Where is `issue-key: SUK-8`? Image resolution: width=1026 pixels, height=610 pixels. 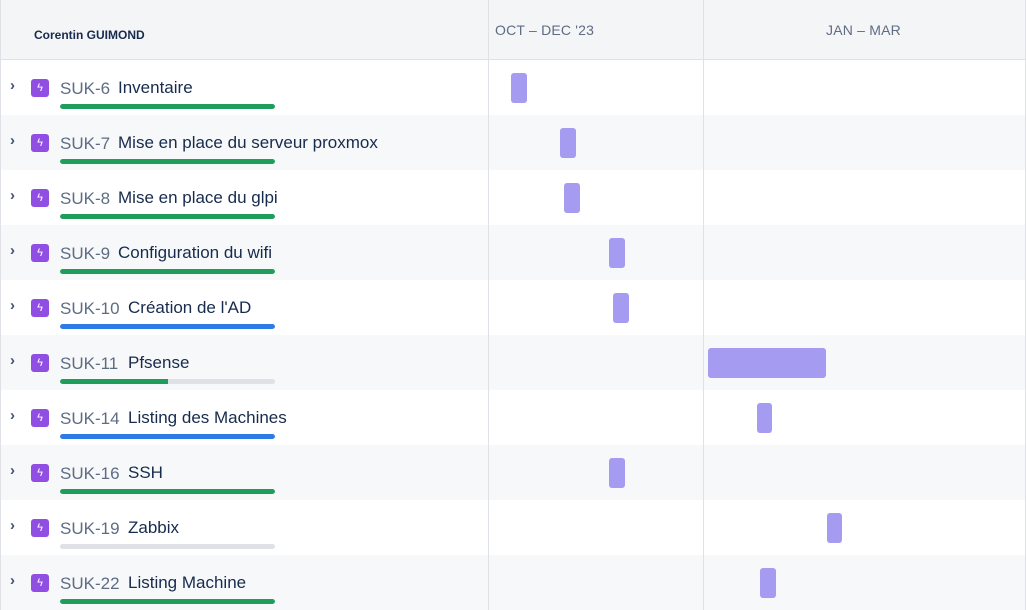
issue-key: SUK-8 is located at coordinates (85, 199).